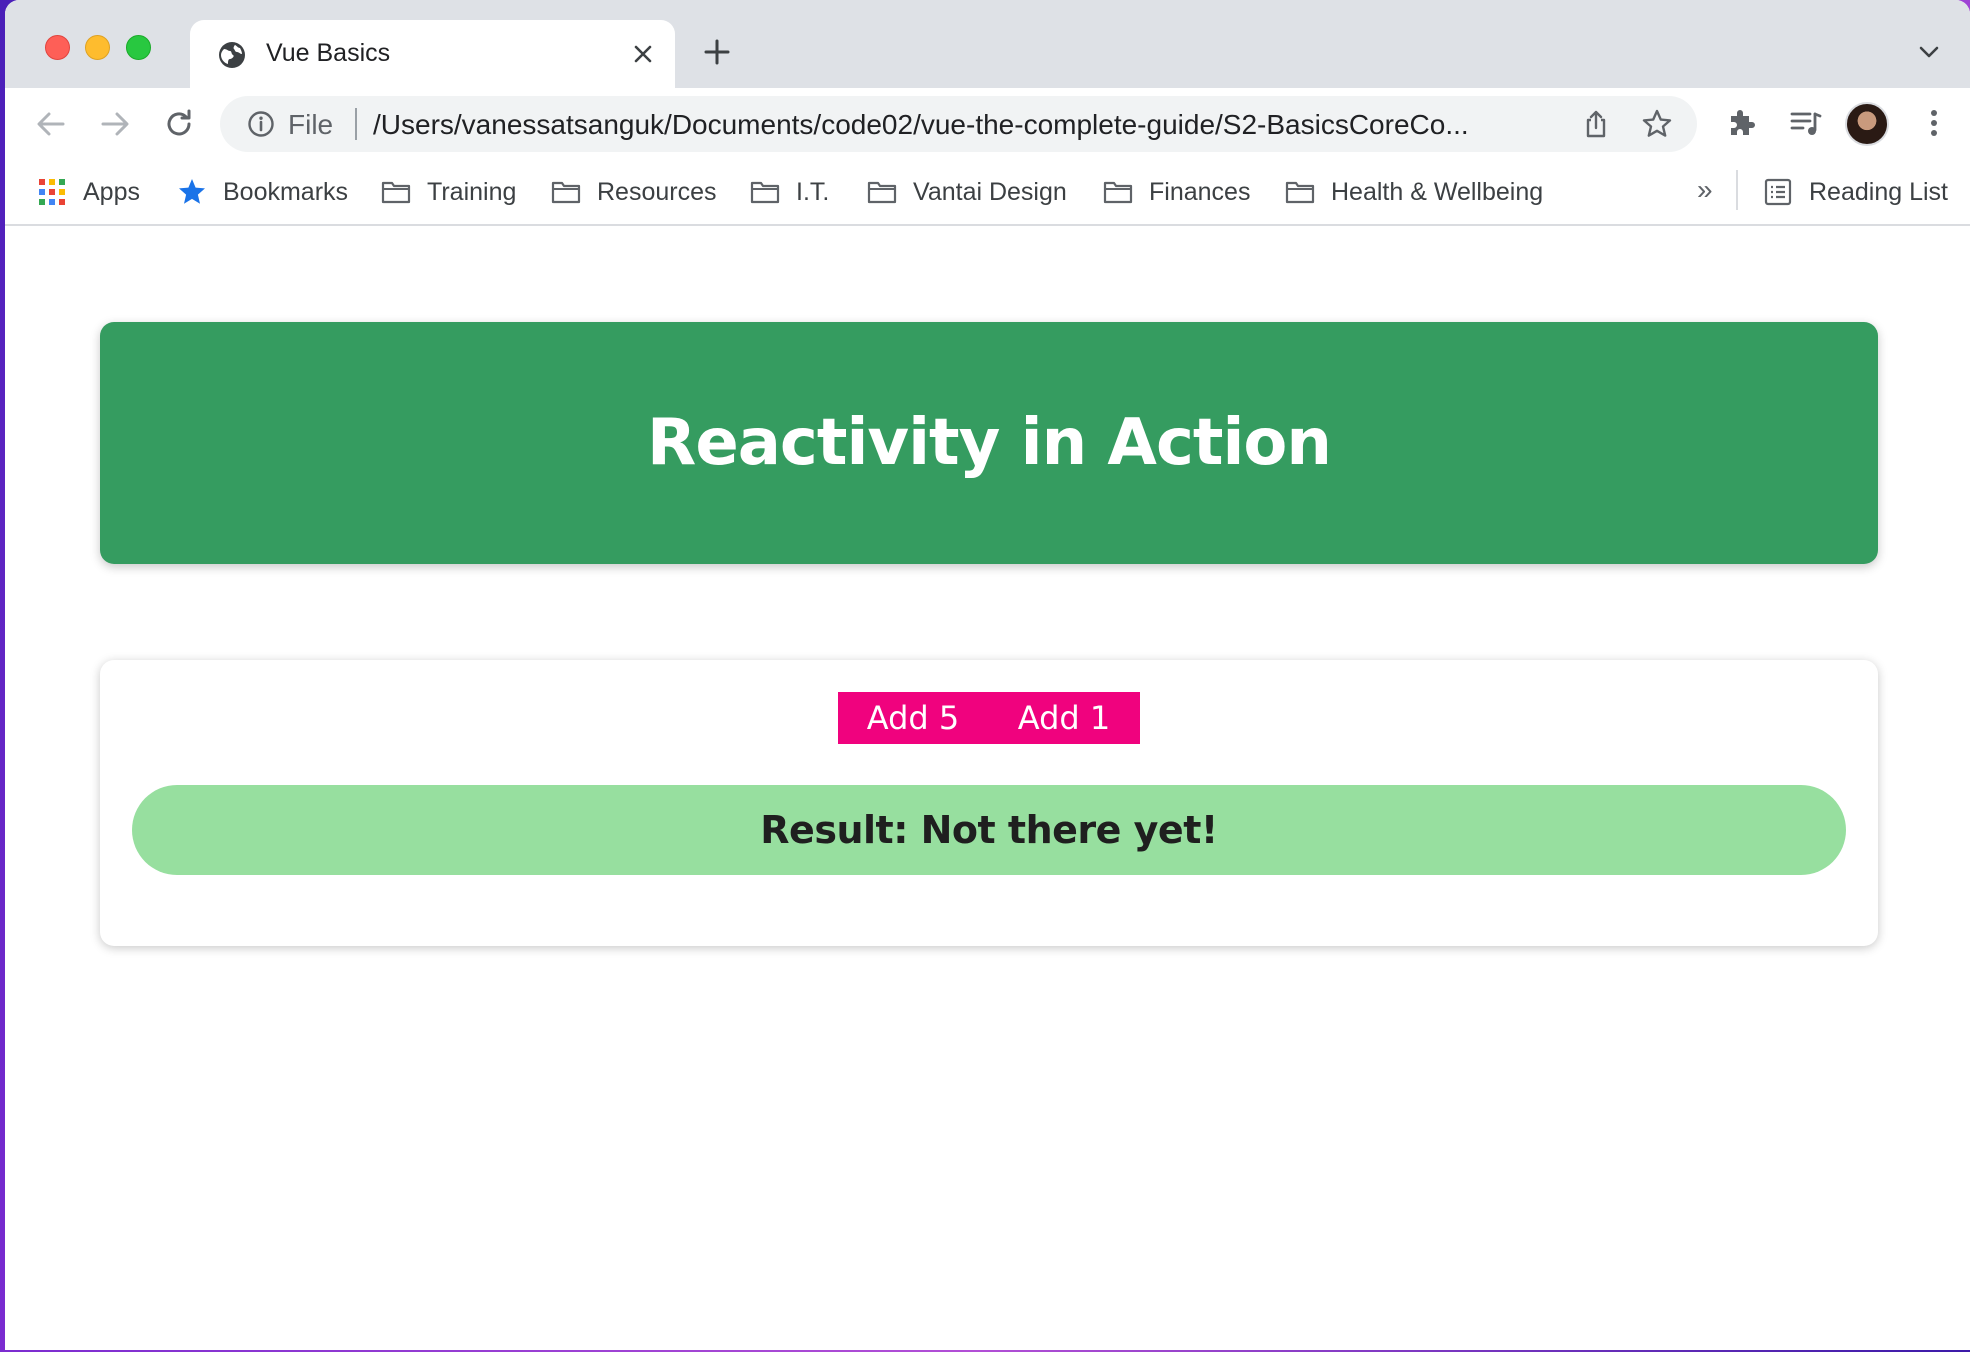  What do you see at coordinates (1867, 124) in the screenshot?
I see `profile-avatar` at bounding box center [1867, 124].